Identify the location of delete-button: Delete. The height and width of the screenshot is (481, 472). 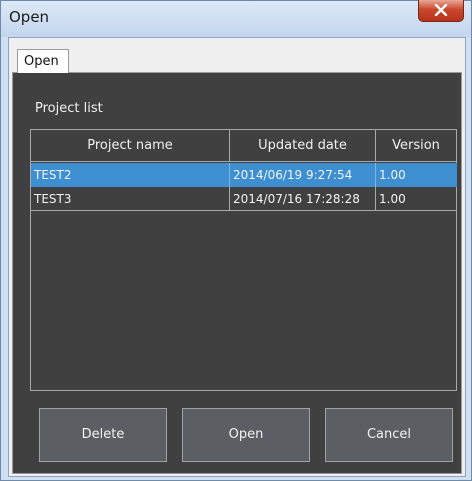
(103, 435).